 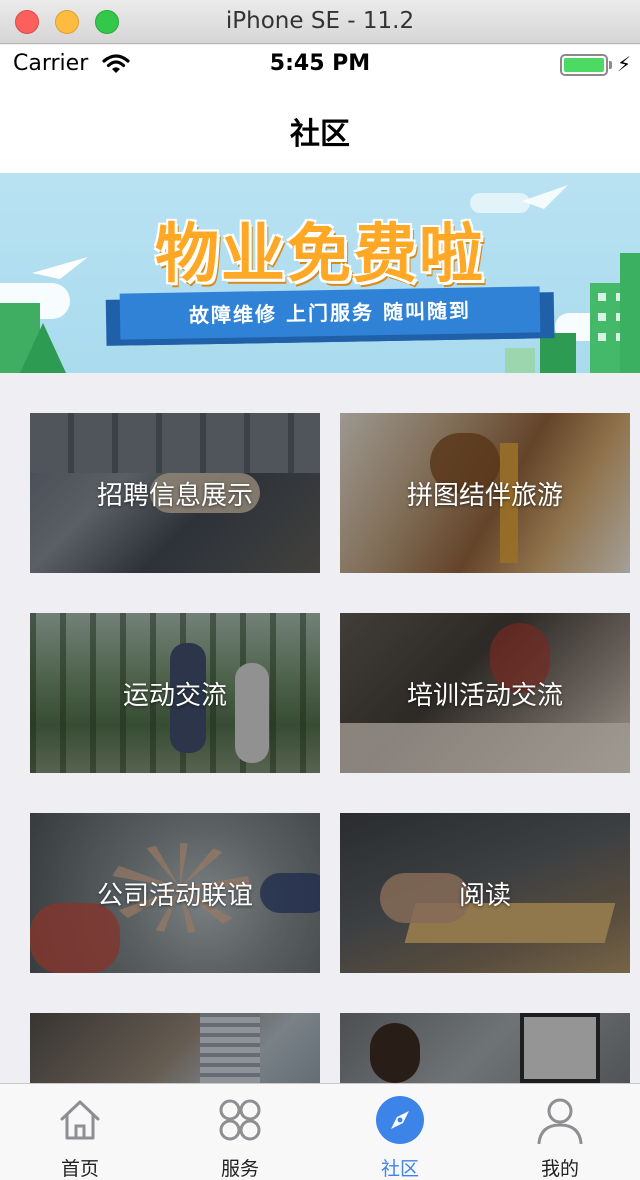 What do you see at coordinates (610, 65) in the screenshot?
I see `battery-tip` at bounding box center [610, 65].